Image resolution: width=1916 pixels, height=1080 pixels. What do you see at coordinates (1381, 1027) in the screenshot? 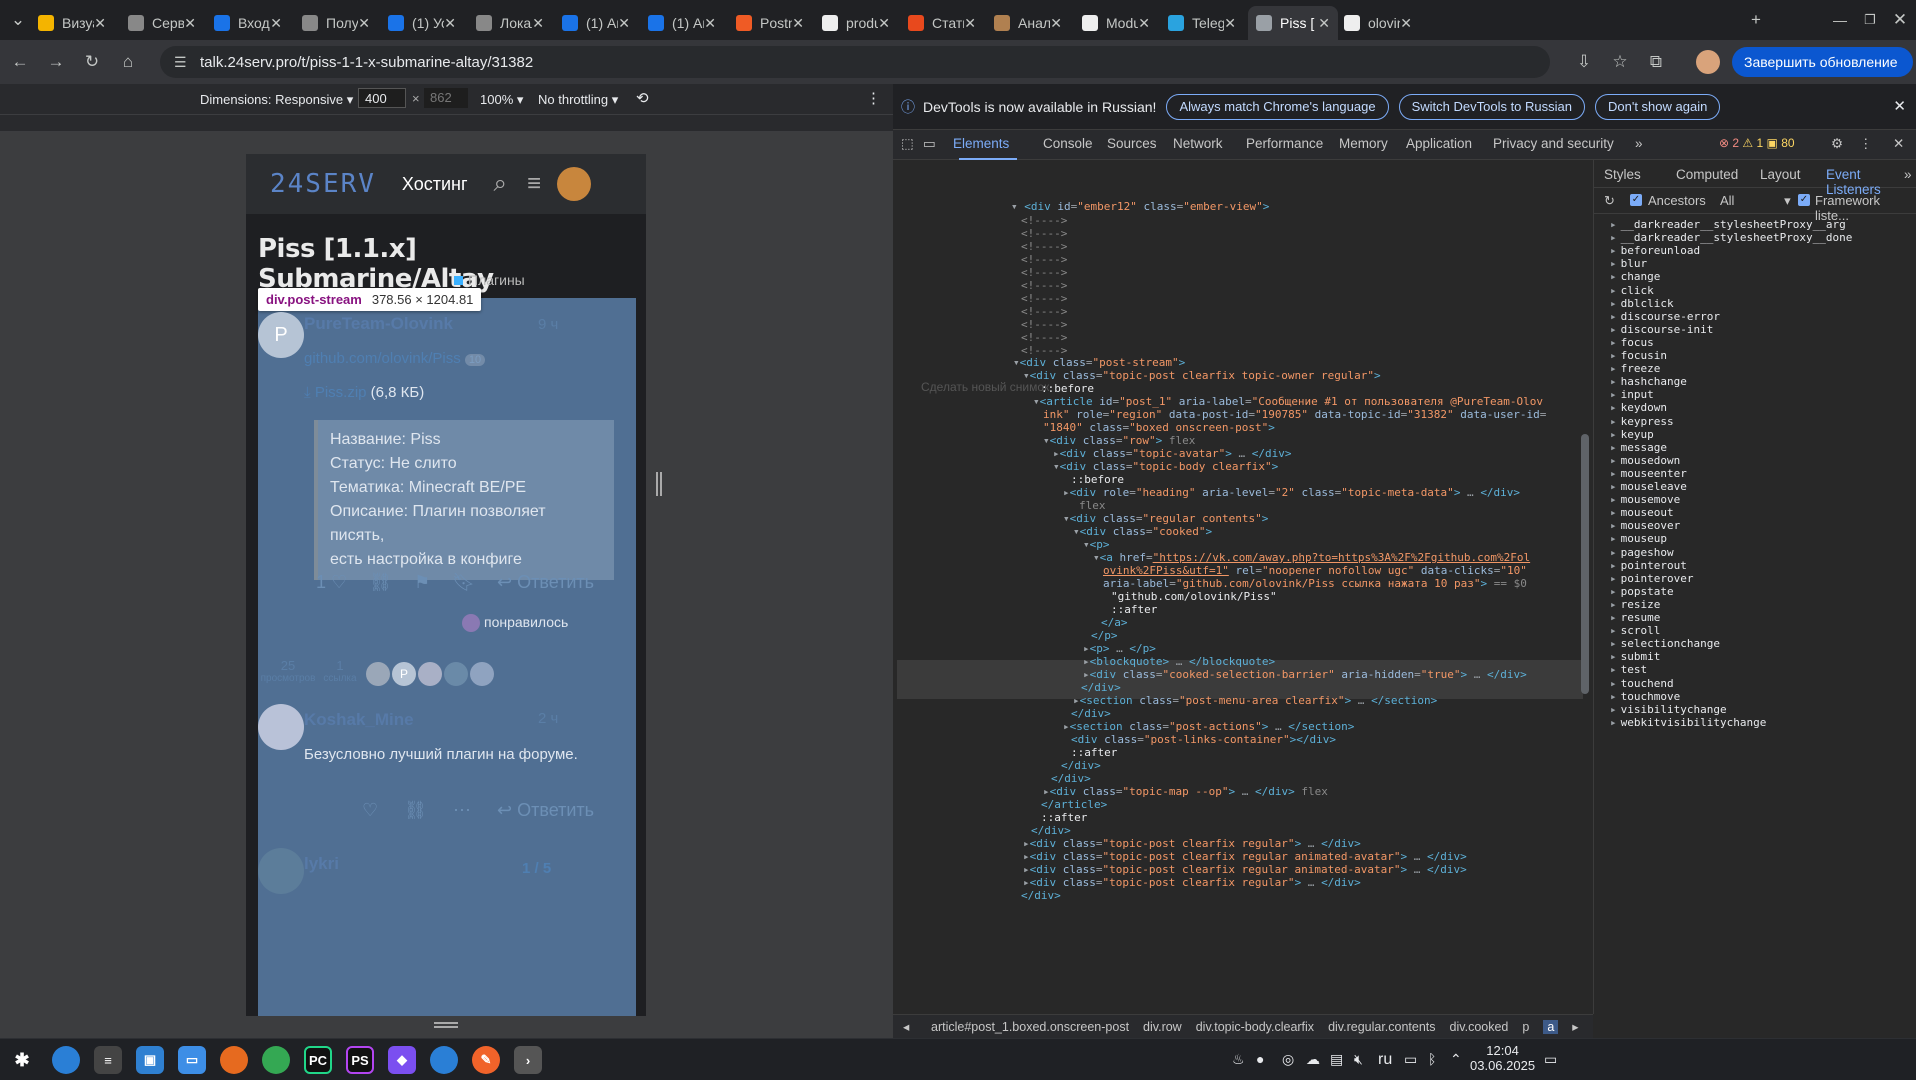
I see `crumb-item: div.regular.contents` at bounding box center [1381, 1027].